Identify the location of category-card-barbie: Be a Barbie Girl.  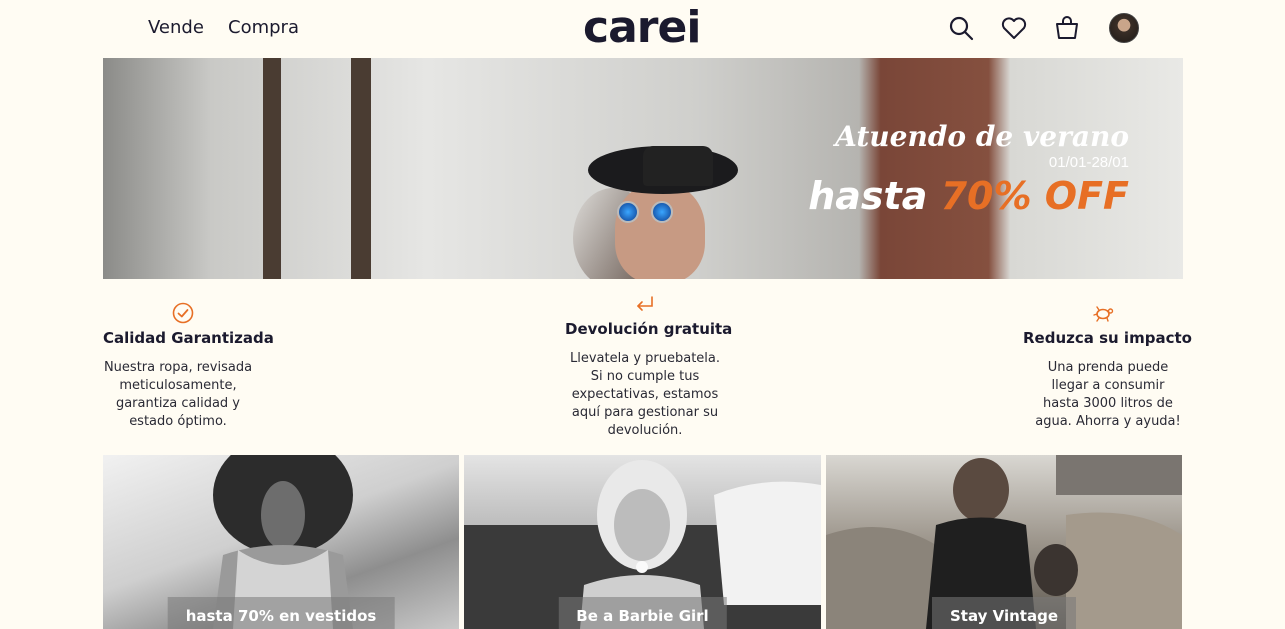
(642, 542).